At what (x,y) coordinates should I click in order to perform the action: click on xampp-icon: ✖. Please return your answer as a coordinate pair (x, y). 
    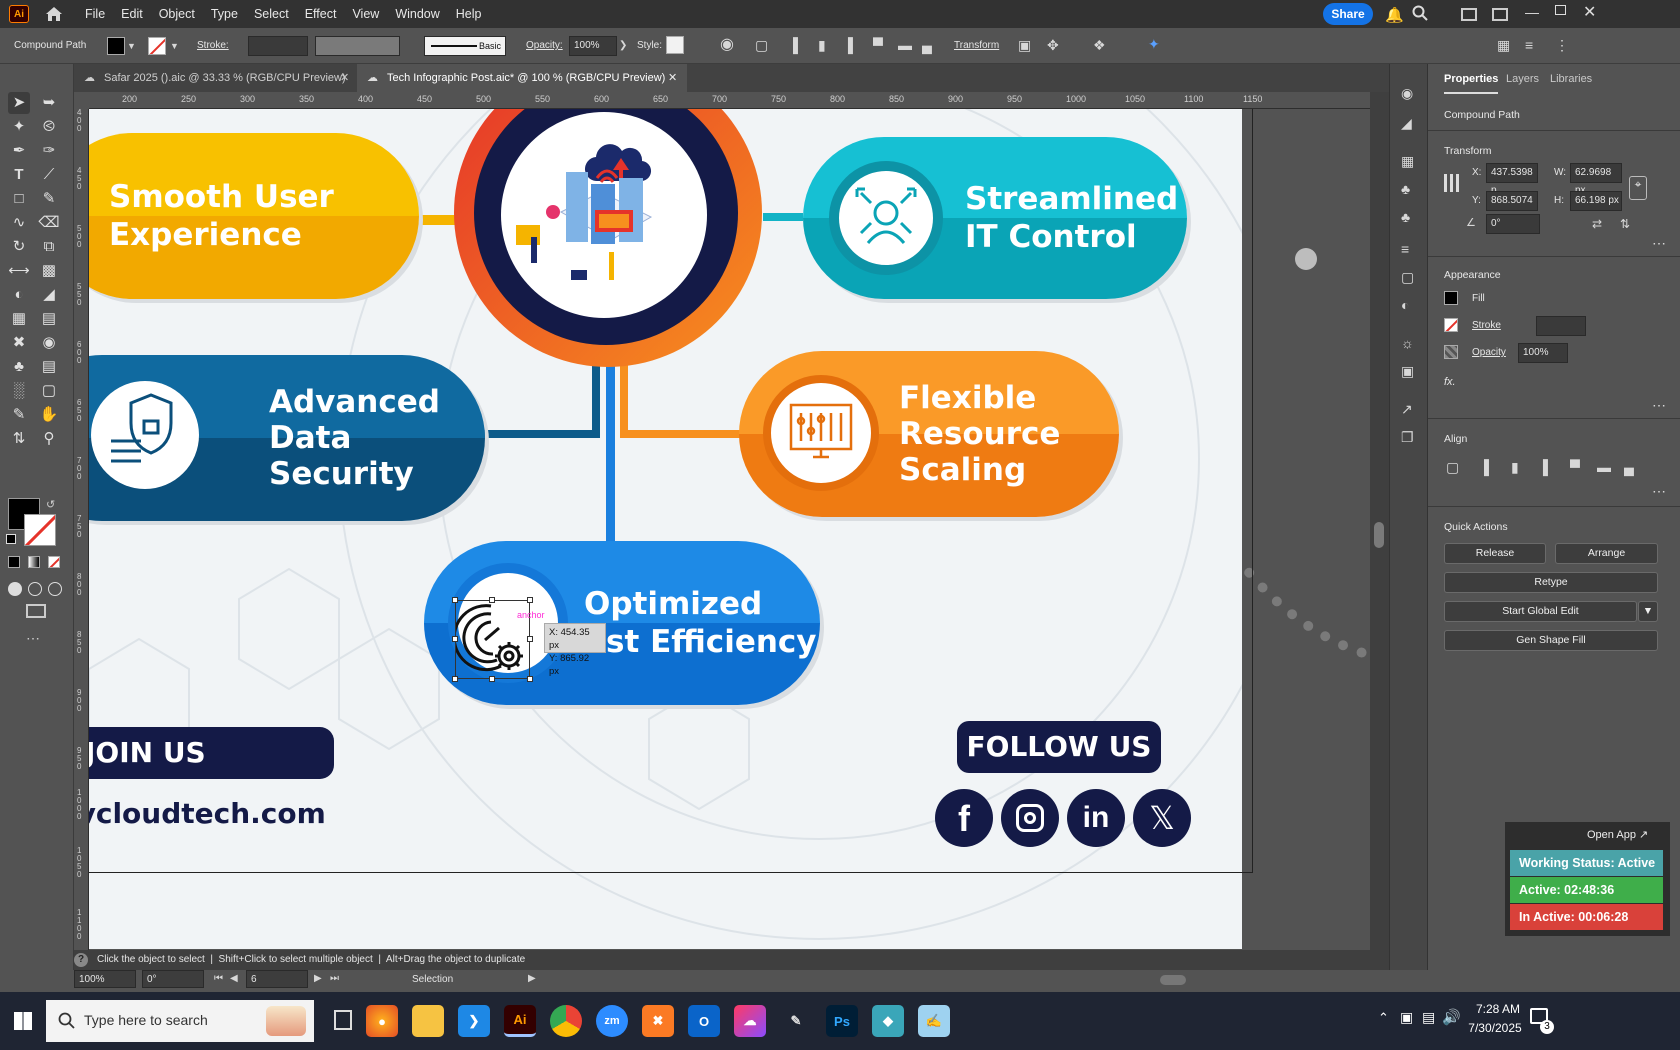
    Looking at the image, I should click on (658, 1021).